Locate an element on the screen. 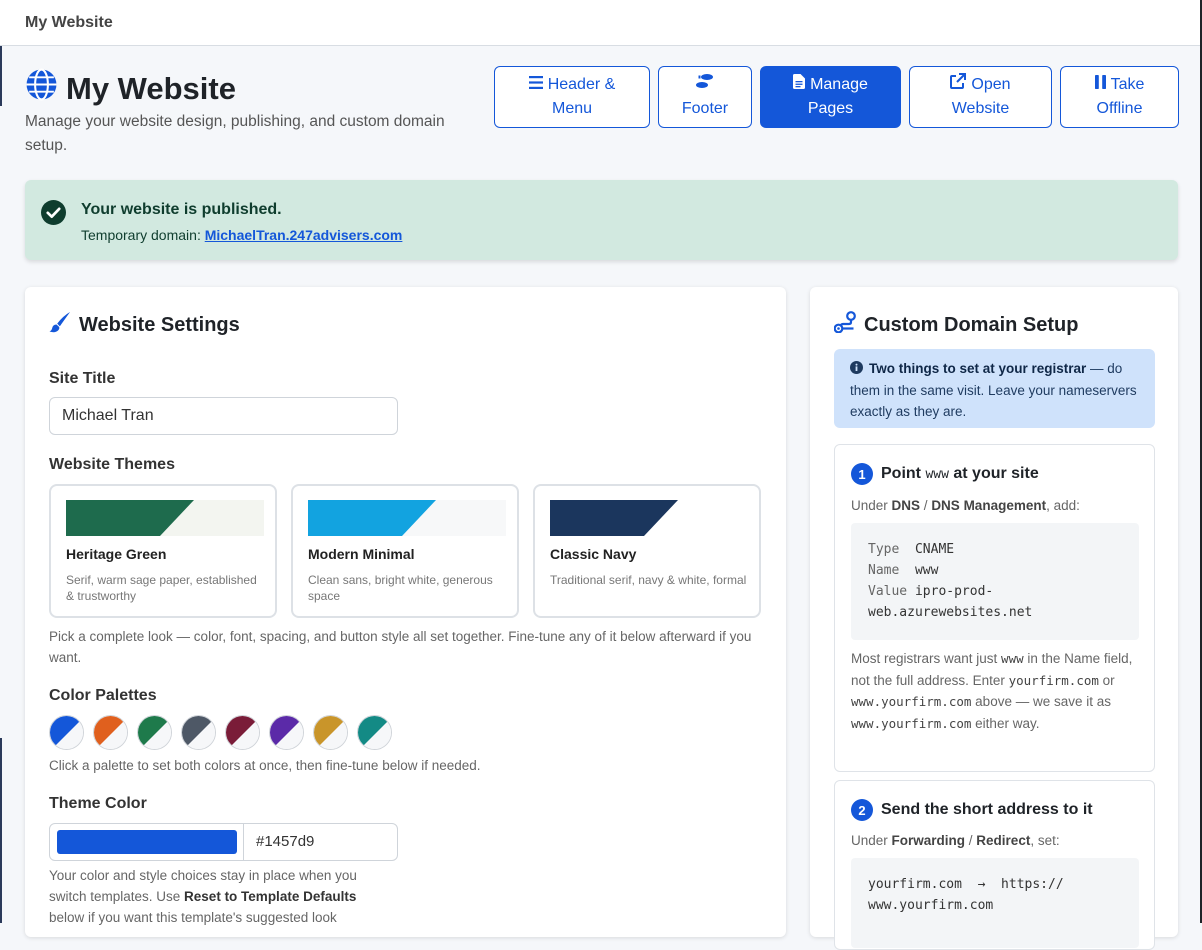 The height and width of the screenshot is (950, 1202). website-settings-title-text: Website Settings is located at coordinates (159, 324).